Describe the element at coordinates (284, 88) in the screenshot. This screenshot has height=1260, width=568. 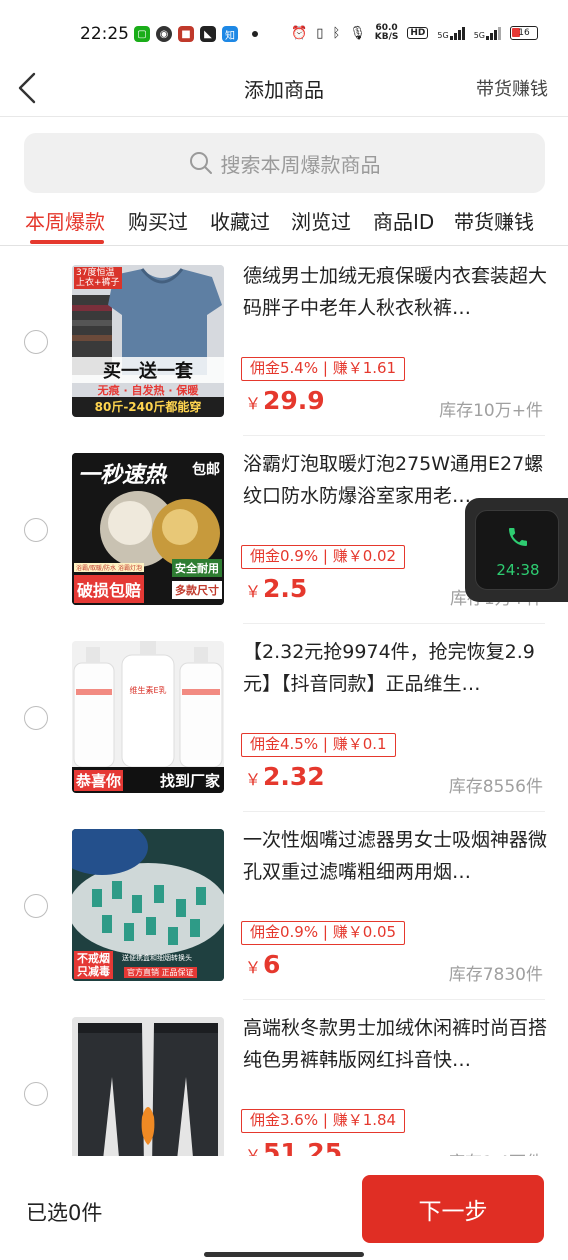
I see `nav-bar: 添加商品 带货赚钱` at that location.